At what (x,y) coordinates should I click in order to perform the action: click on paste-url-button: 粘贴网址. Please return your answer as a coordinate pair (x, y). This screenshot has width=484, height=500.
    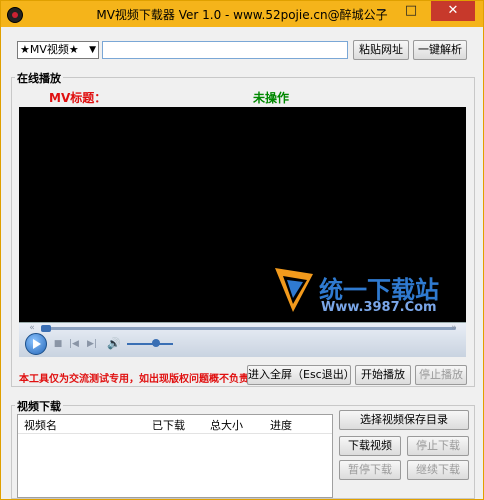
    Looking at the image, I should click on (381, 50).